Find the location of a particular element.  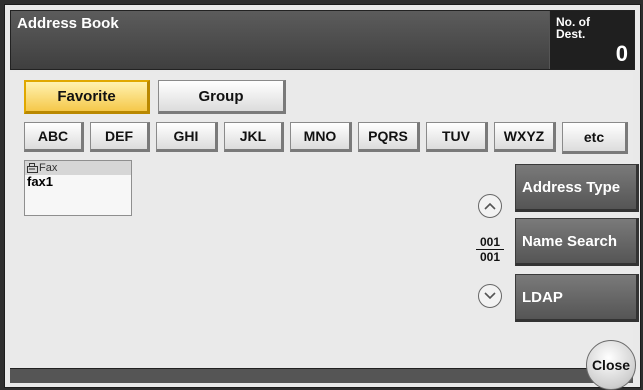

index-ghi-button: GHI is located at coordinates (187, 137).